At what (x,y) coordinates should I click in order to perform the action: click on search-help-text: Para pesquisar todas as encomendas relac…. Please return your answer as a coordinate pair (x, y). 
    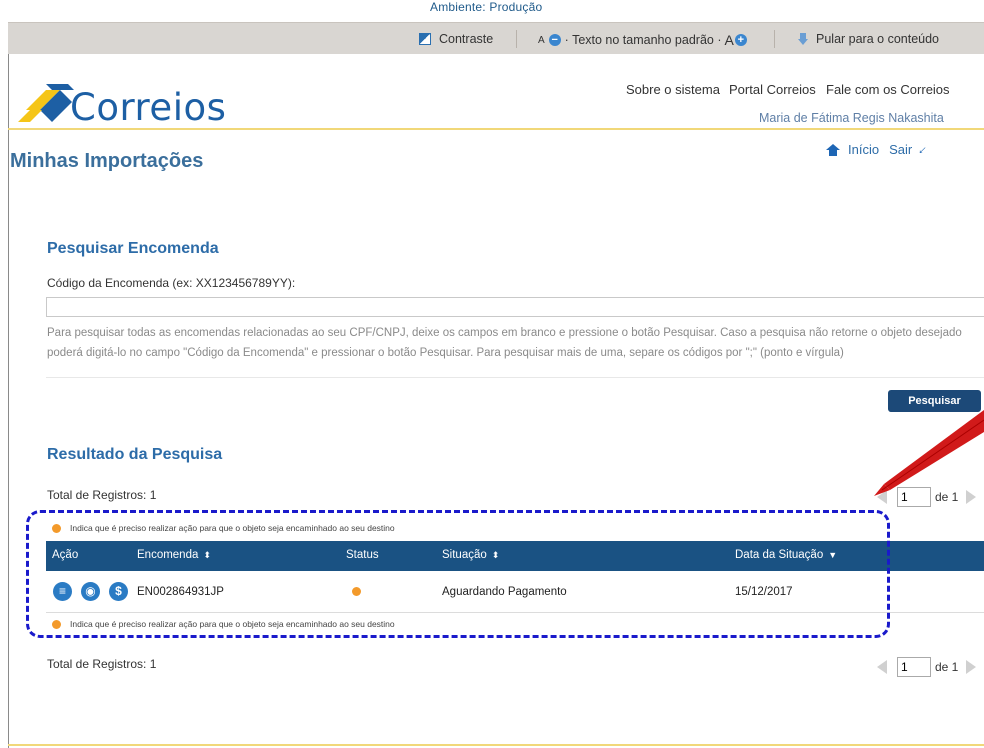
    Looking at the image, I should click on (515, 343).